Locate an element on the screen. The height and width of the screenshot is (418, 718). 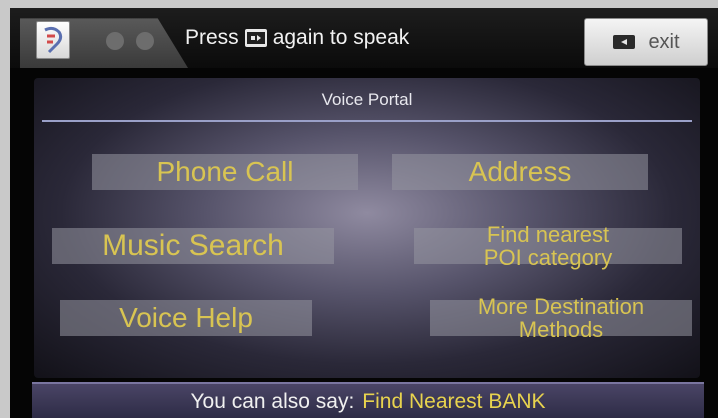
speak-prompt: Press again to speak is located at coordinates (297, 38).